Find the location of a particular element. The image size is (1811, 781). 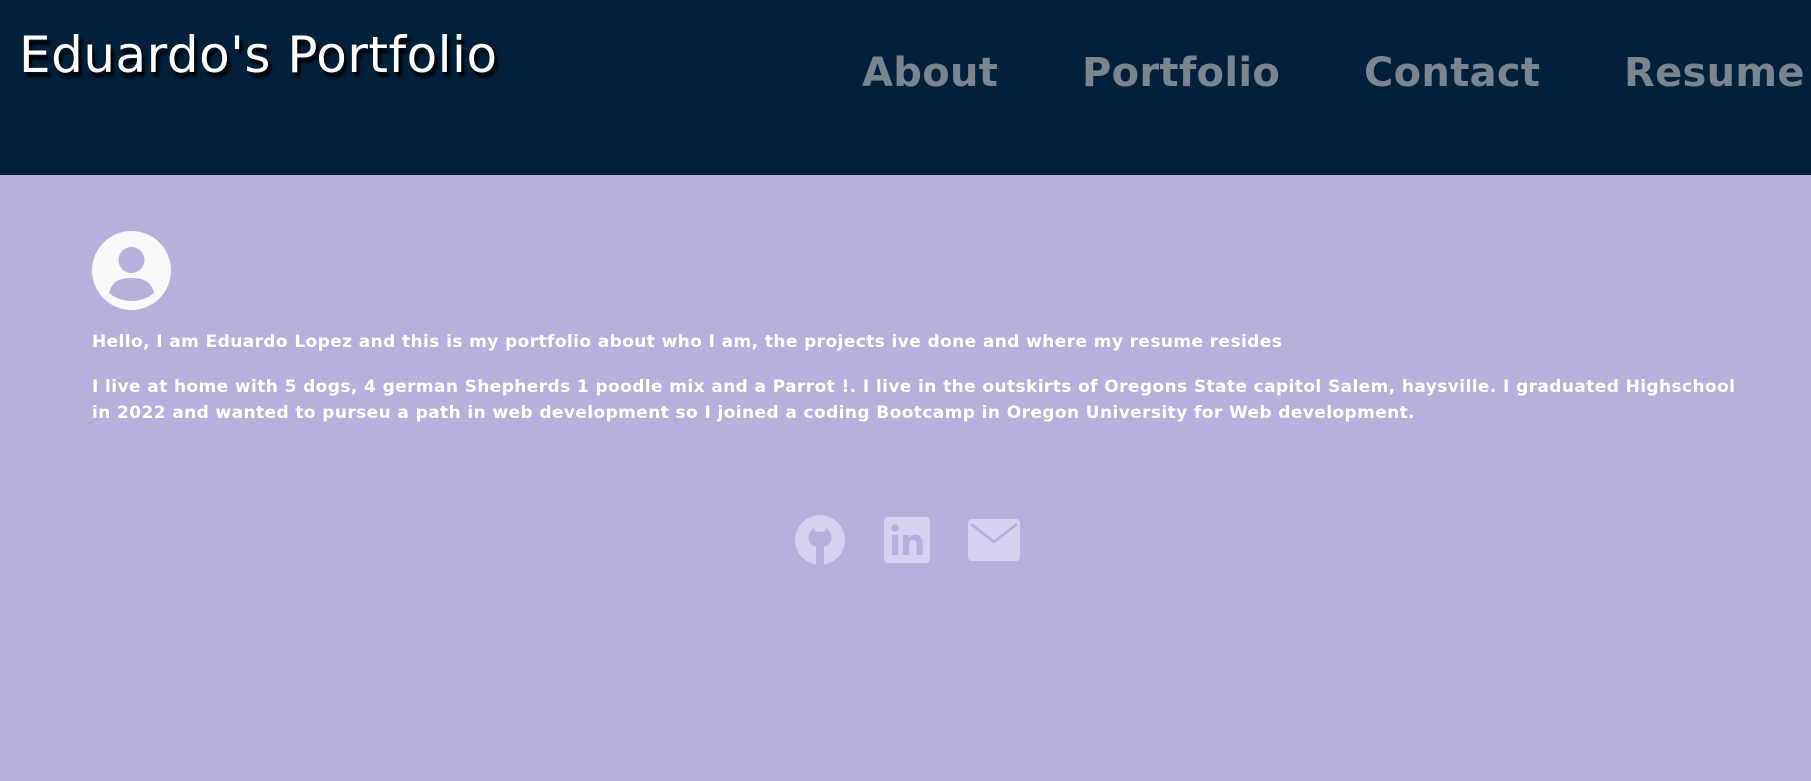

email-link is located at coordinates (994, 540).